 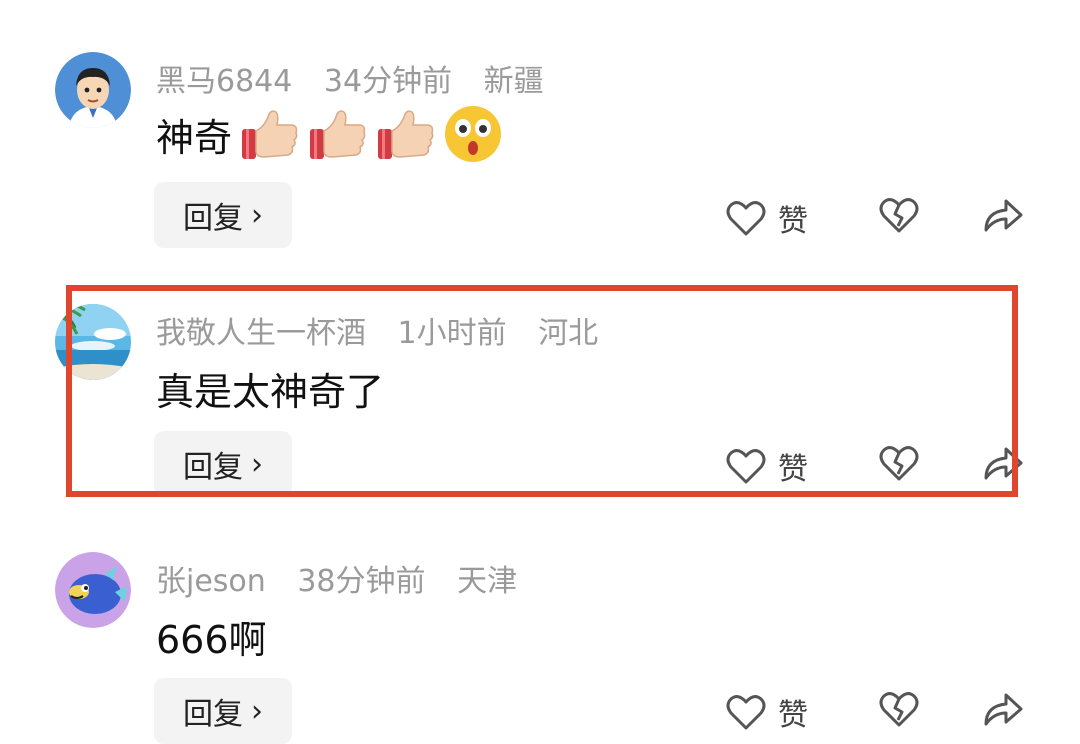 What do you see at coordinates (374, 134) in the screenshot?
I see `emoji-row` at bounding box center [374, 134].